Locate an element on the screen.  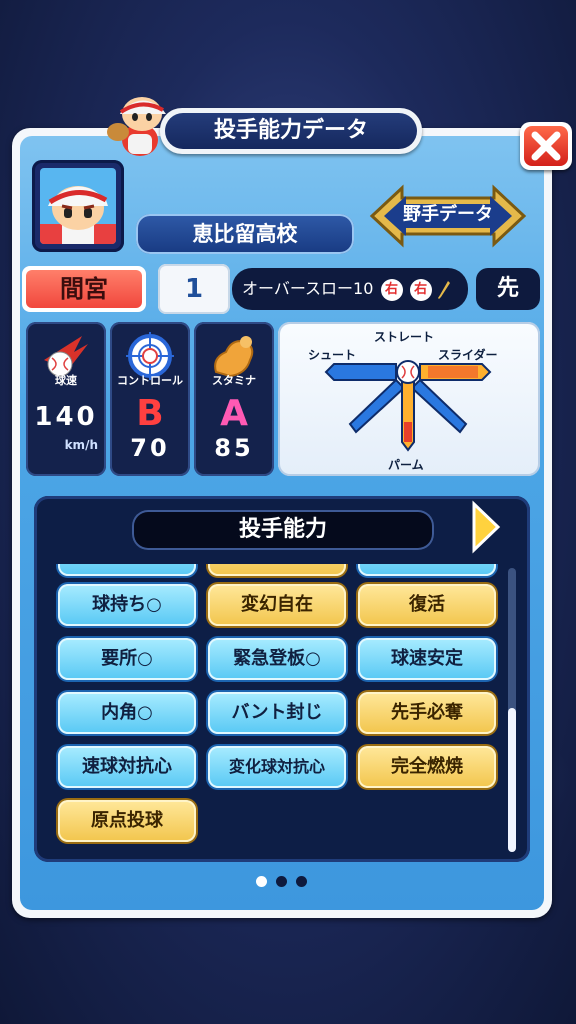
close-button is located at coordinates (546, 146).